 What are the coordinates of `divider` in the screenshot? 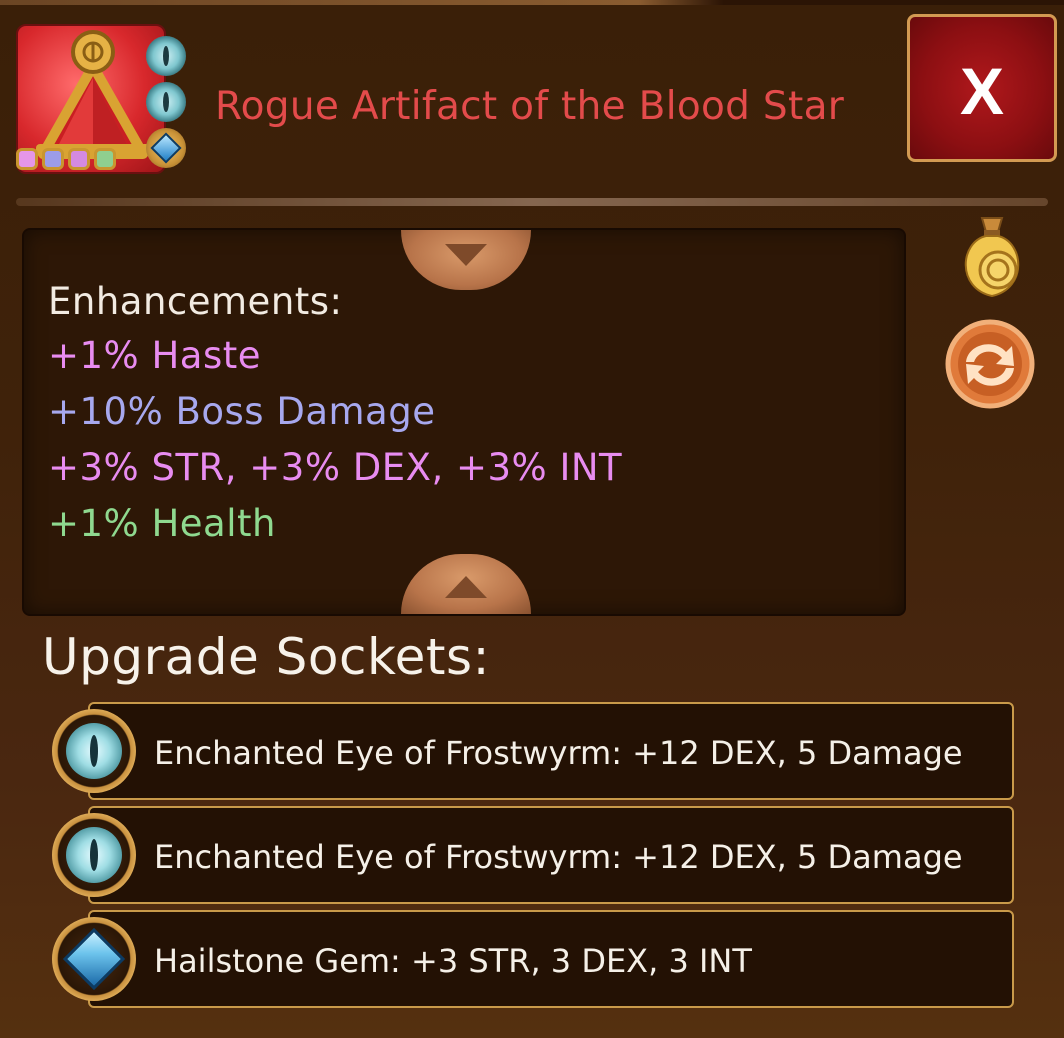 It's located at (532, 202).